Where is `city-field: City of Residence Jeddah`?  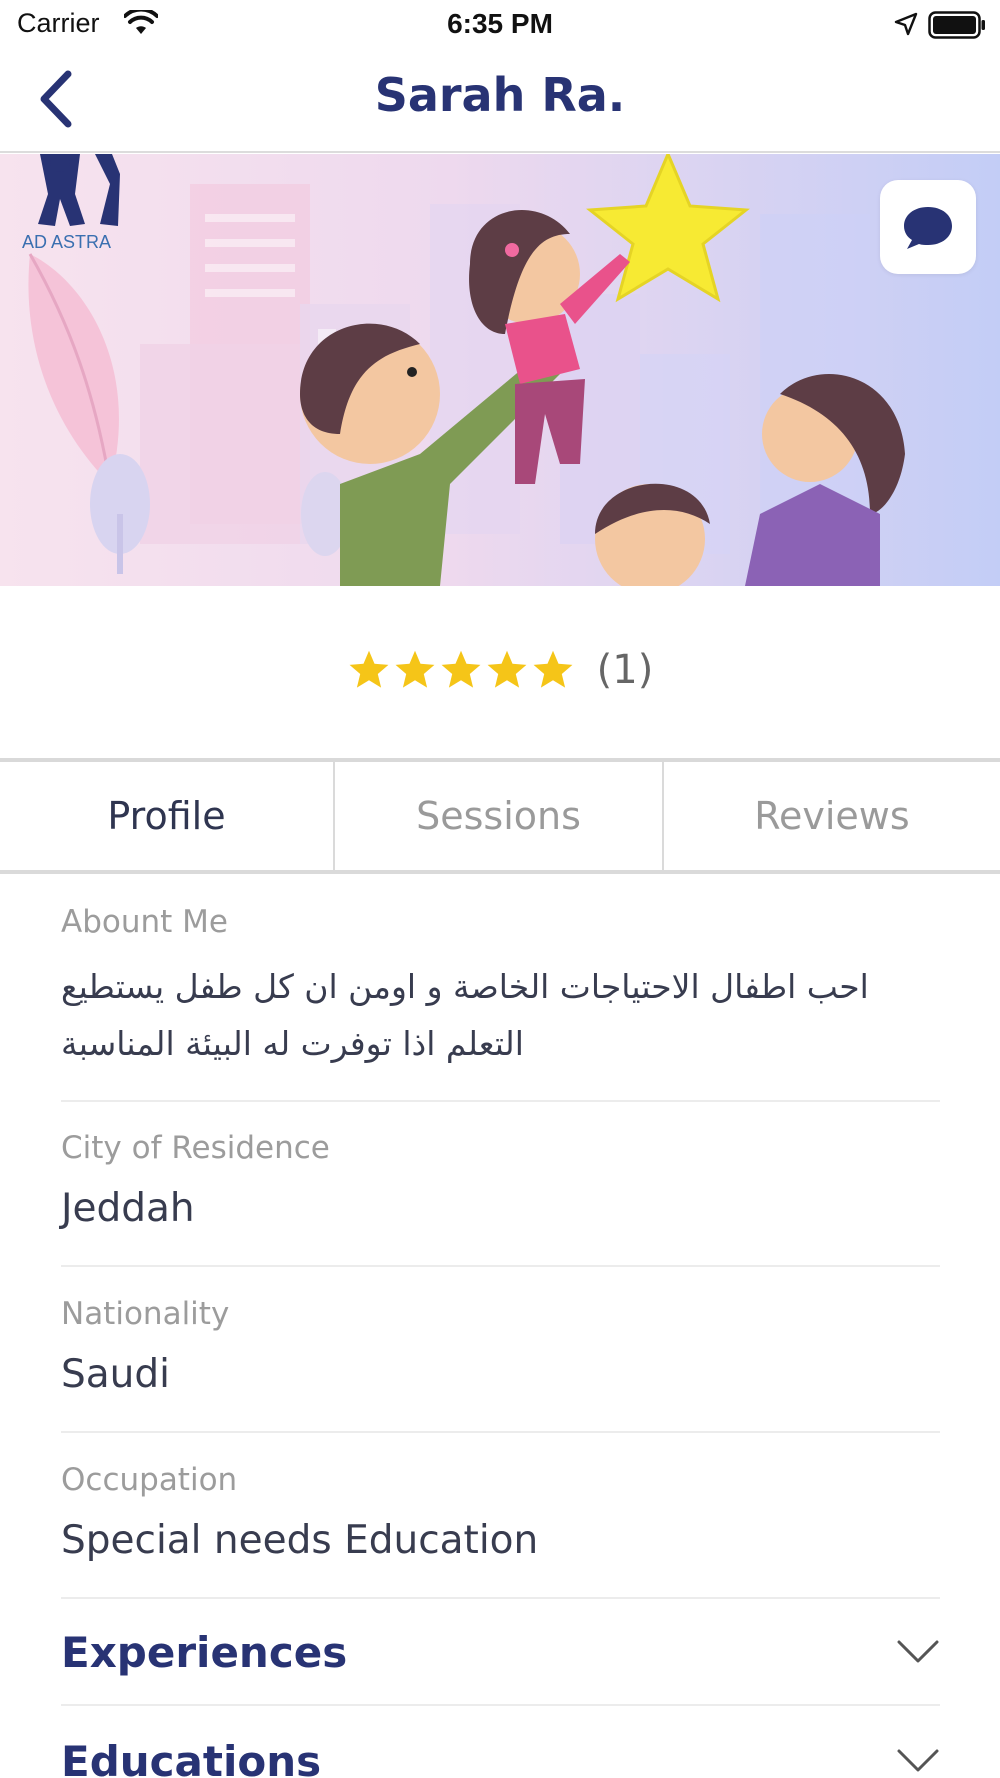 city-field: City of Residence Jeddah is located at coordinates (500, 1198).